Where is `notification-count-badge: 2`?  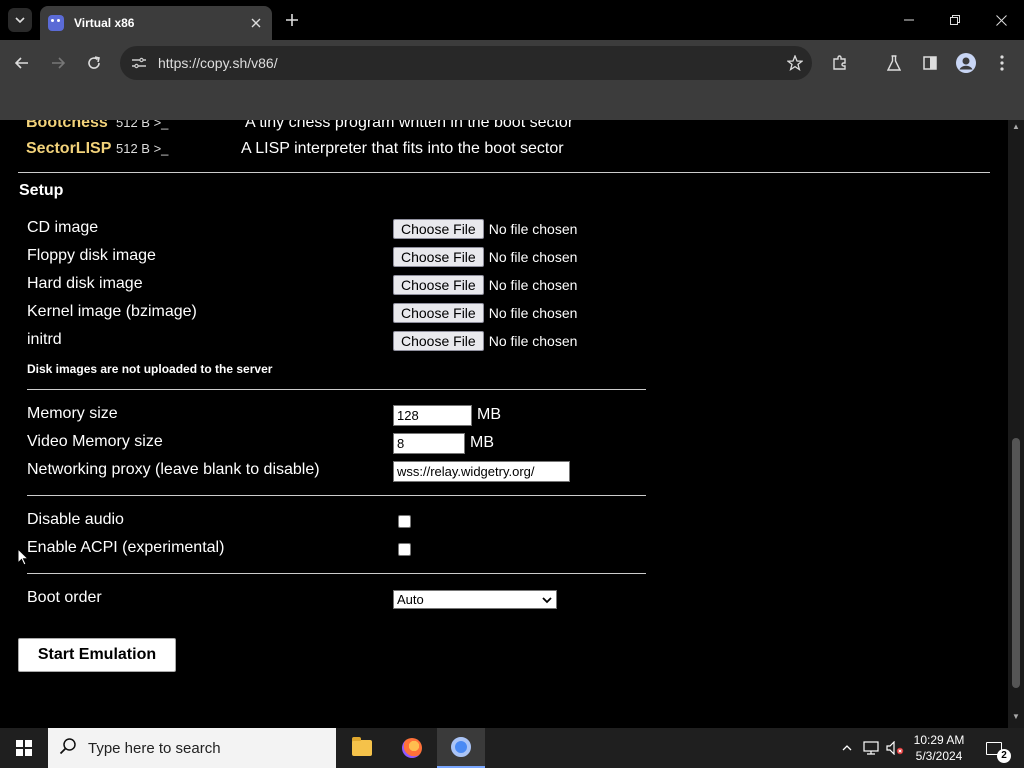
notification-count-badge: 2 is located at coordinates (1004, 755).